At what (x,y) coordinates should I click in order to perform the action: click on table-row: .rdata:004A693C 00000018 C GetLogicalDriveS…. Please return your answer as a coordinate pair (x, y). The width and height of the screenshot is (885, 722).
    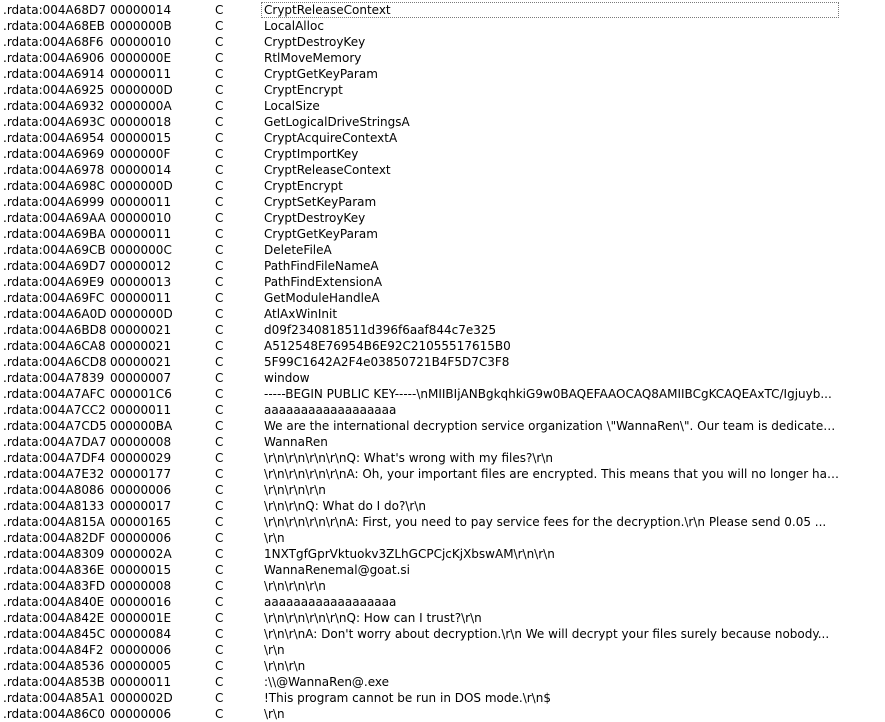
    Looking at the image, I should click on (442, 122).